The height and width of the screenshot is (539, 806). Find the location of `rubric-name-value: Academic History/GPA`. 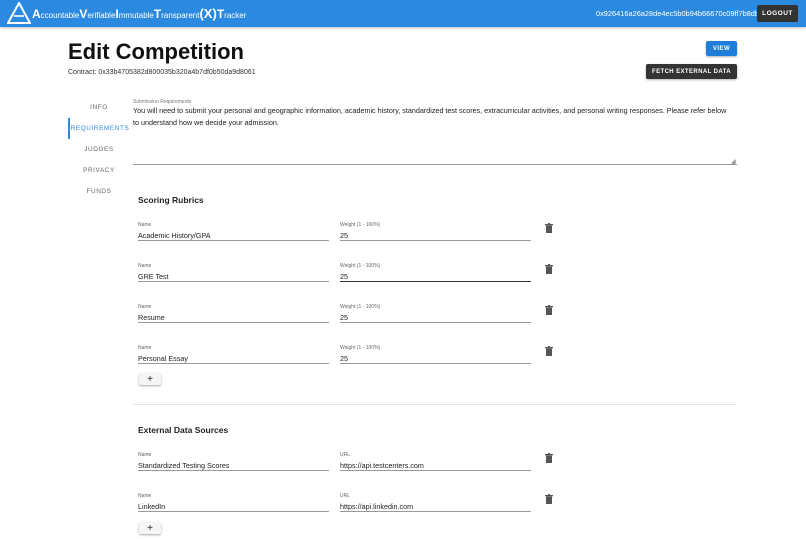

rubric-name-value: Academic History/GPA is located at coordinates (233, 235).